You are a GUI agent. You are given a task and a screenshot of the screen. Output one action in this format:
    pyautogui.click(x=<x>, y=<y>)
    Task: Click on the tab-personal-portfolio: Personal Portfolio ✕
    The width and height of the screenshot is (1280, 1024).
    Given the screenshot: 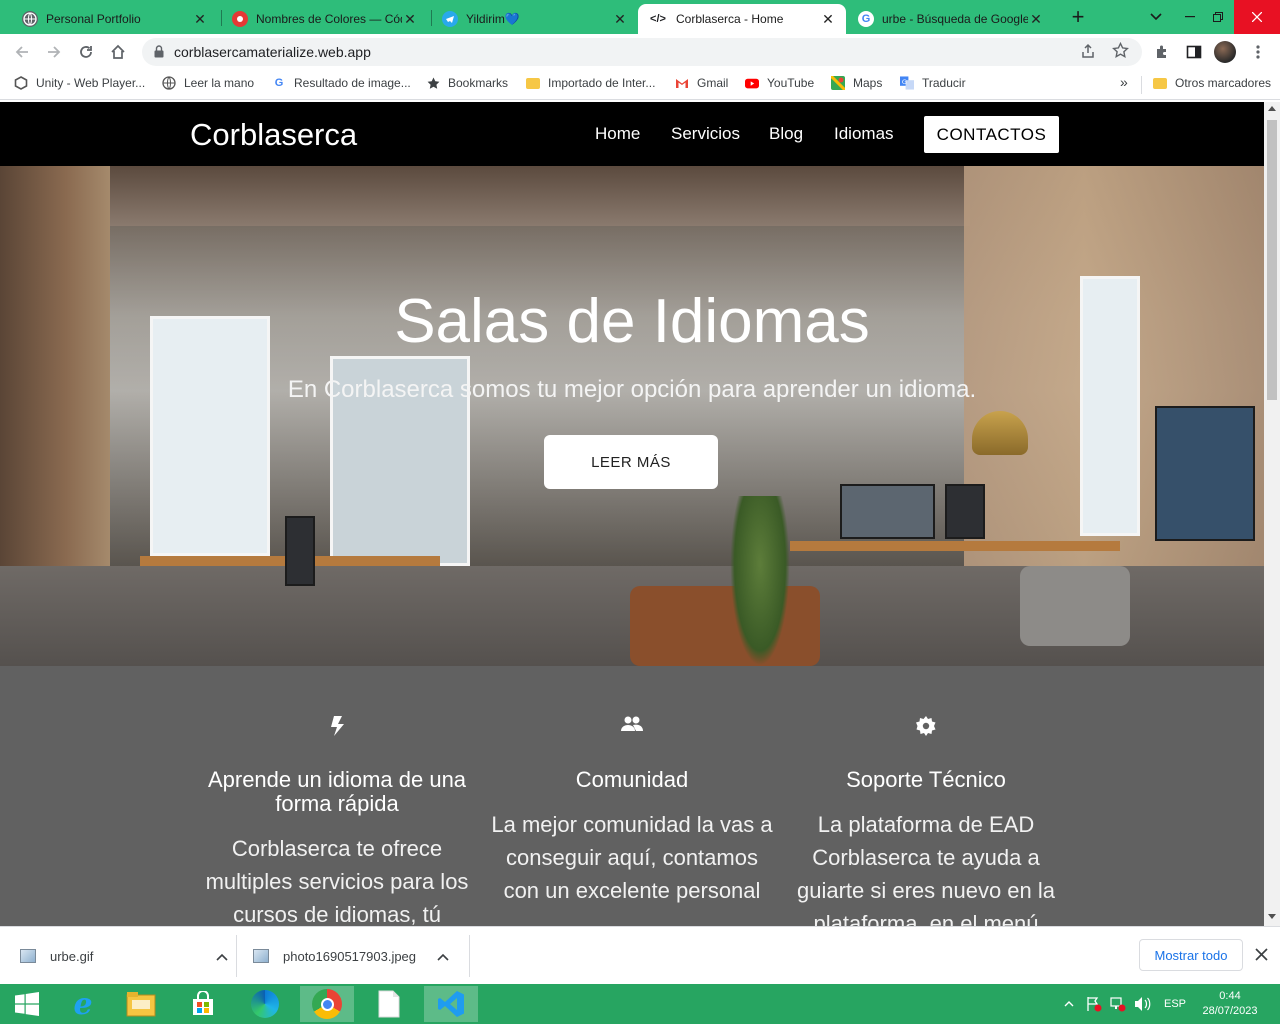 What is the action you would take?
    pyautogui.click(x=115, y=19)
    